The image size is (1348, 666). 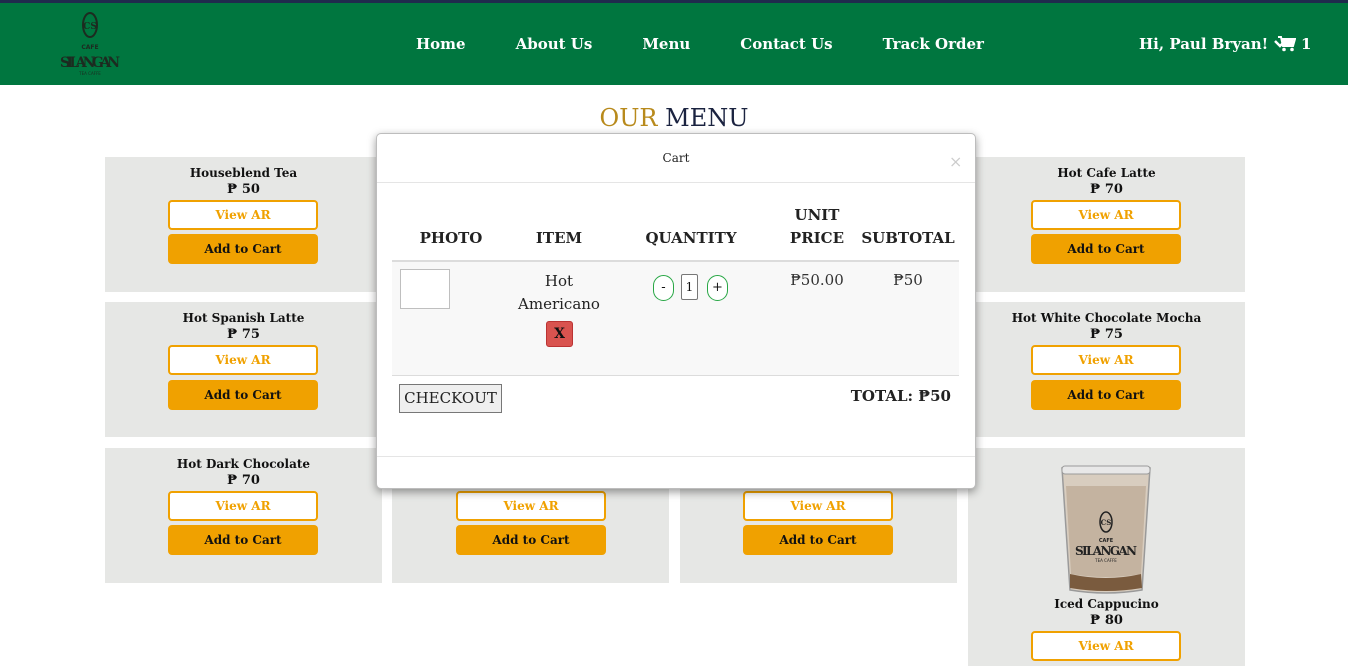 I want to click on modal-title: Cart, so click(x=676, y=158).